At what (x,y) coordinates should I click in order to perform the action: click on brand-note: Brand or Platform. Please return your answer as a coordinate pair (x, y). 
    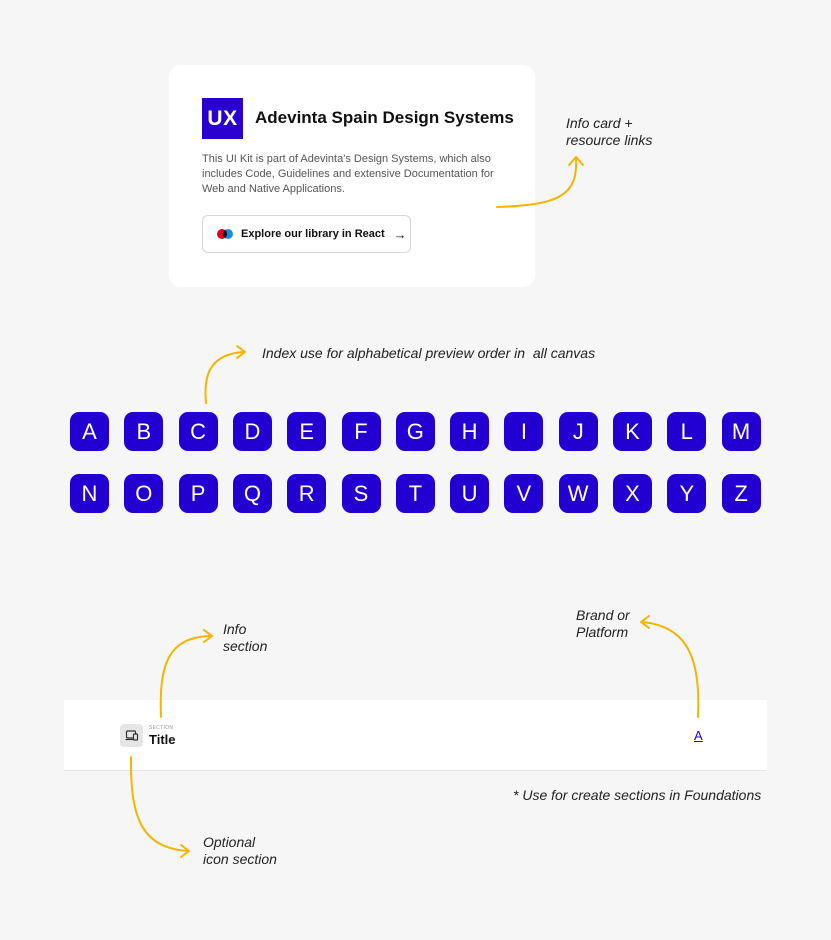
    Looking at the image, I should click on (603, 623).